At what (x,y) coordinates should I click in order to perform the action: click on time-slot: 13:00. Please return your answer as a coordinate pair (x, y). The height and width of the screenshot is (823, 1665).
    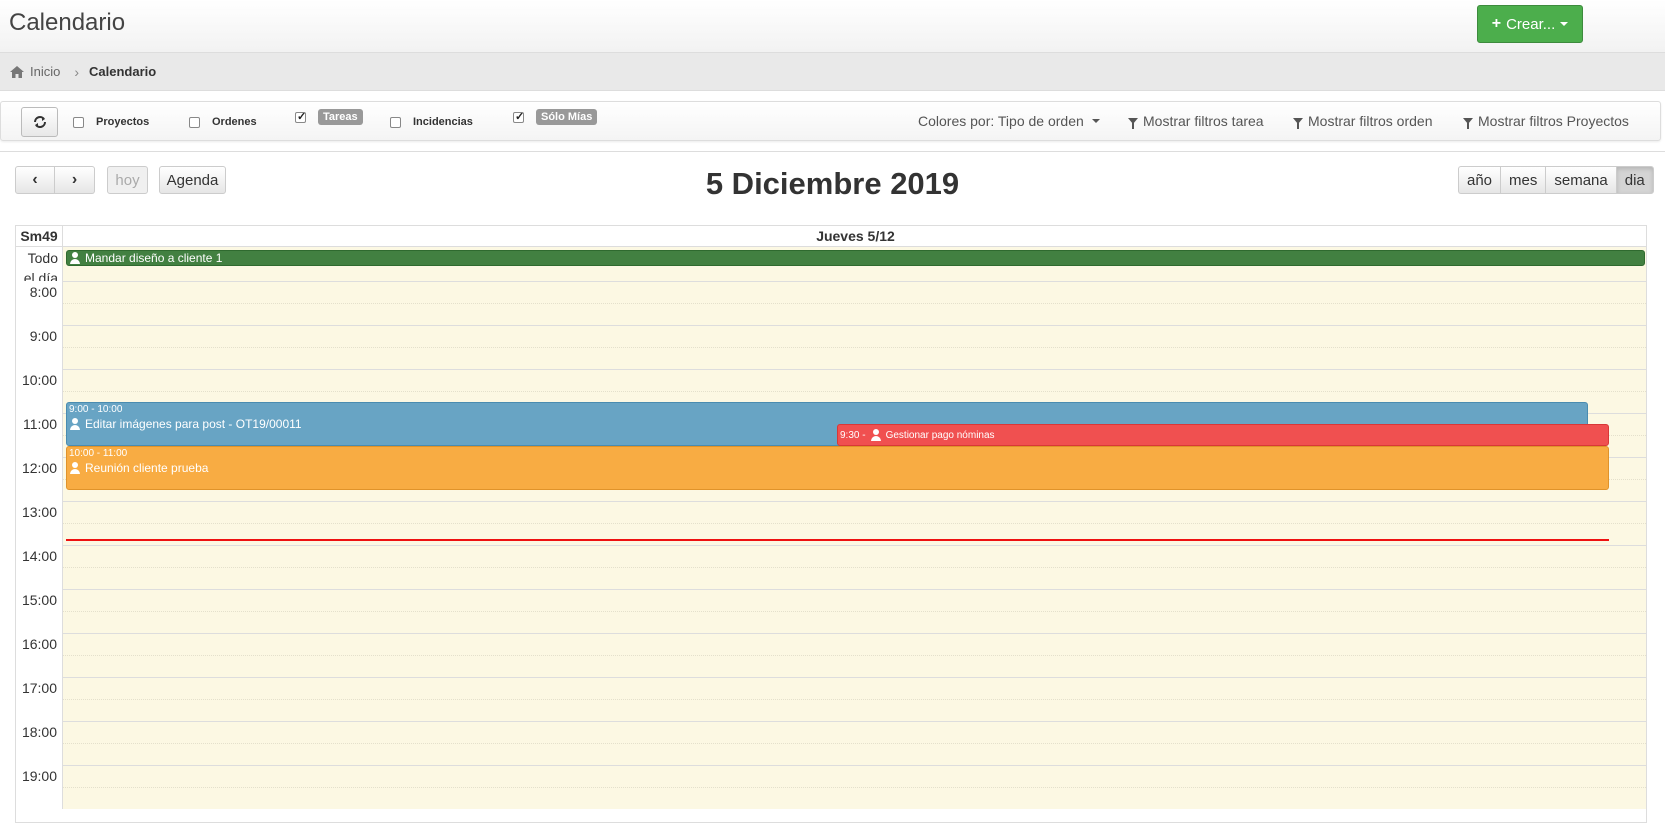
    Looking at the image, I should click on (831, 523).